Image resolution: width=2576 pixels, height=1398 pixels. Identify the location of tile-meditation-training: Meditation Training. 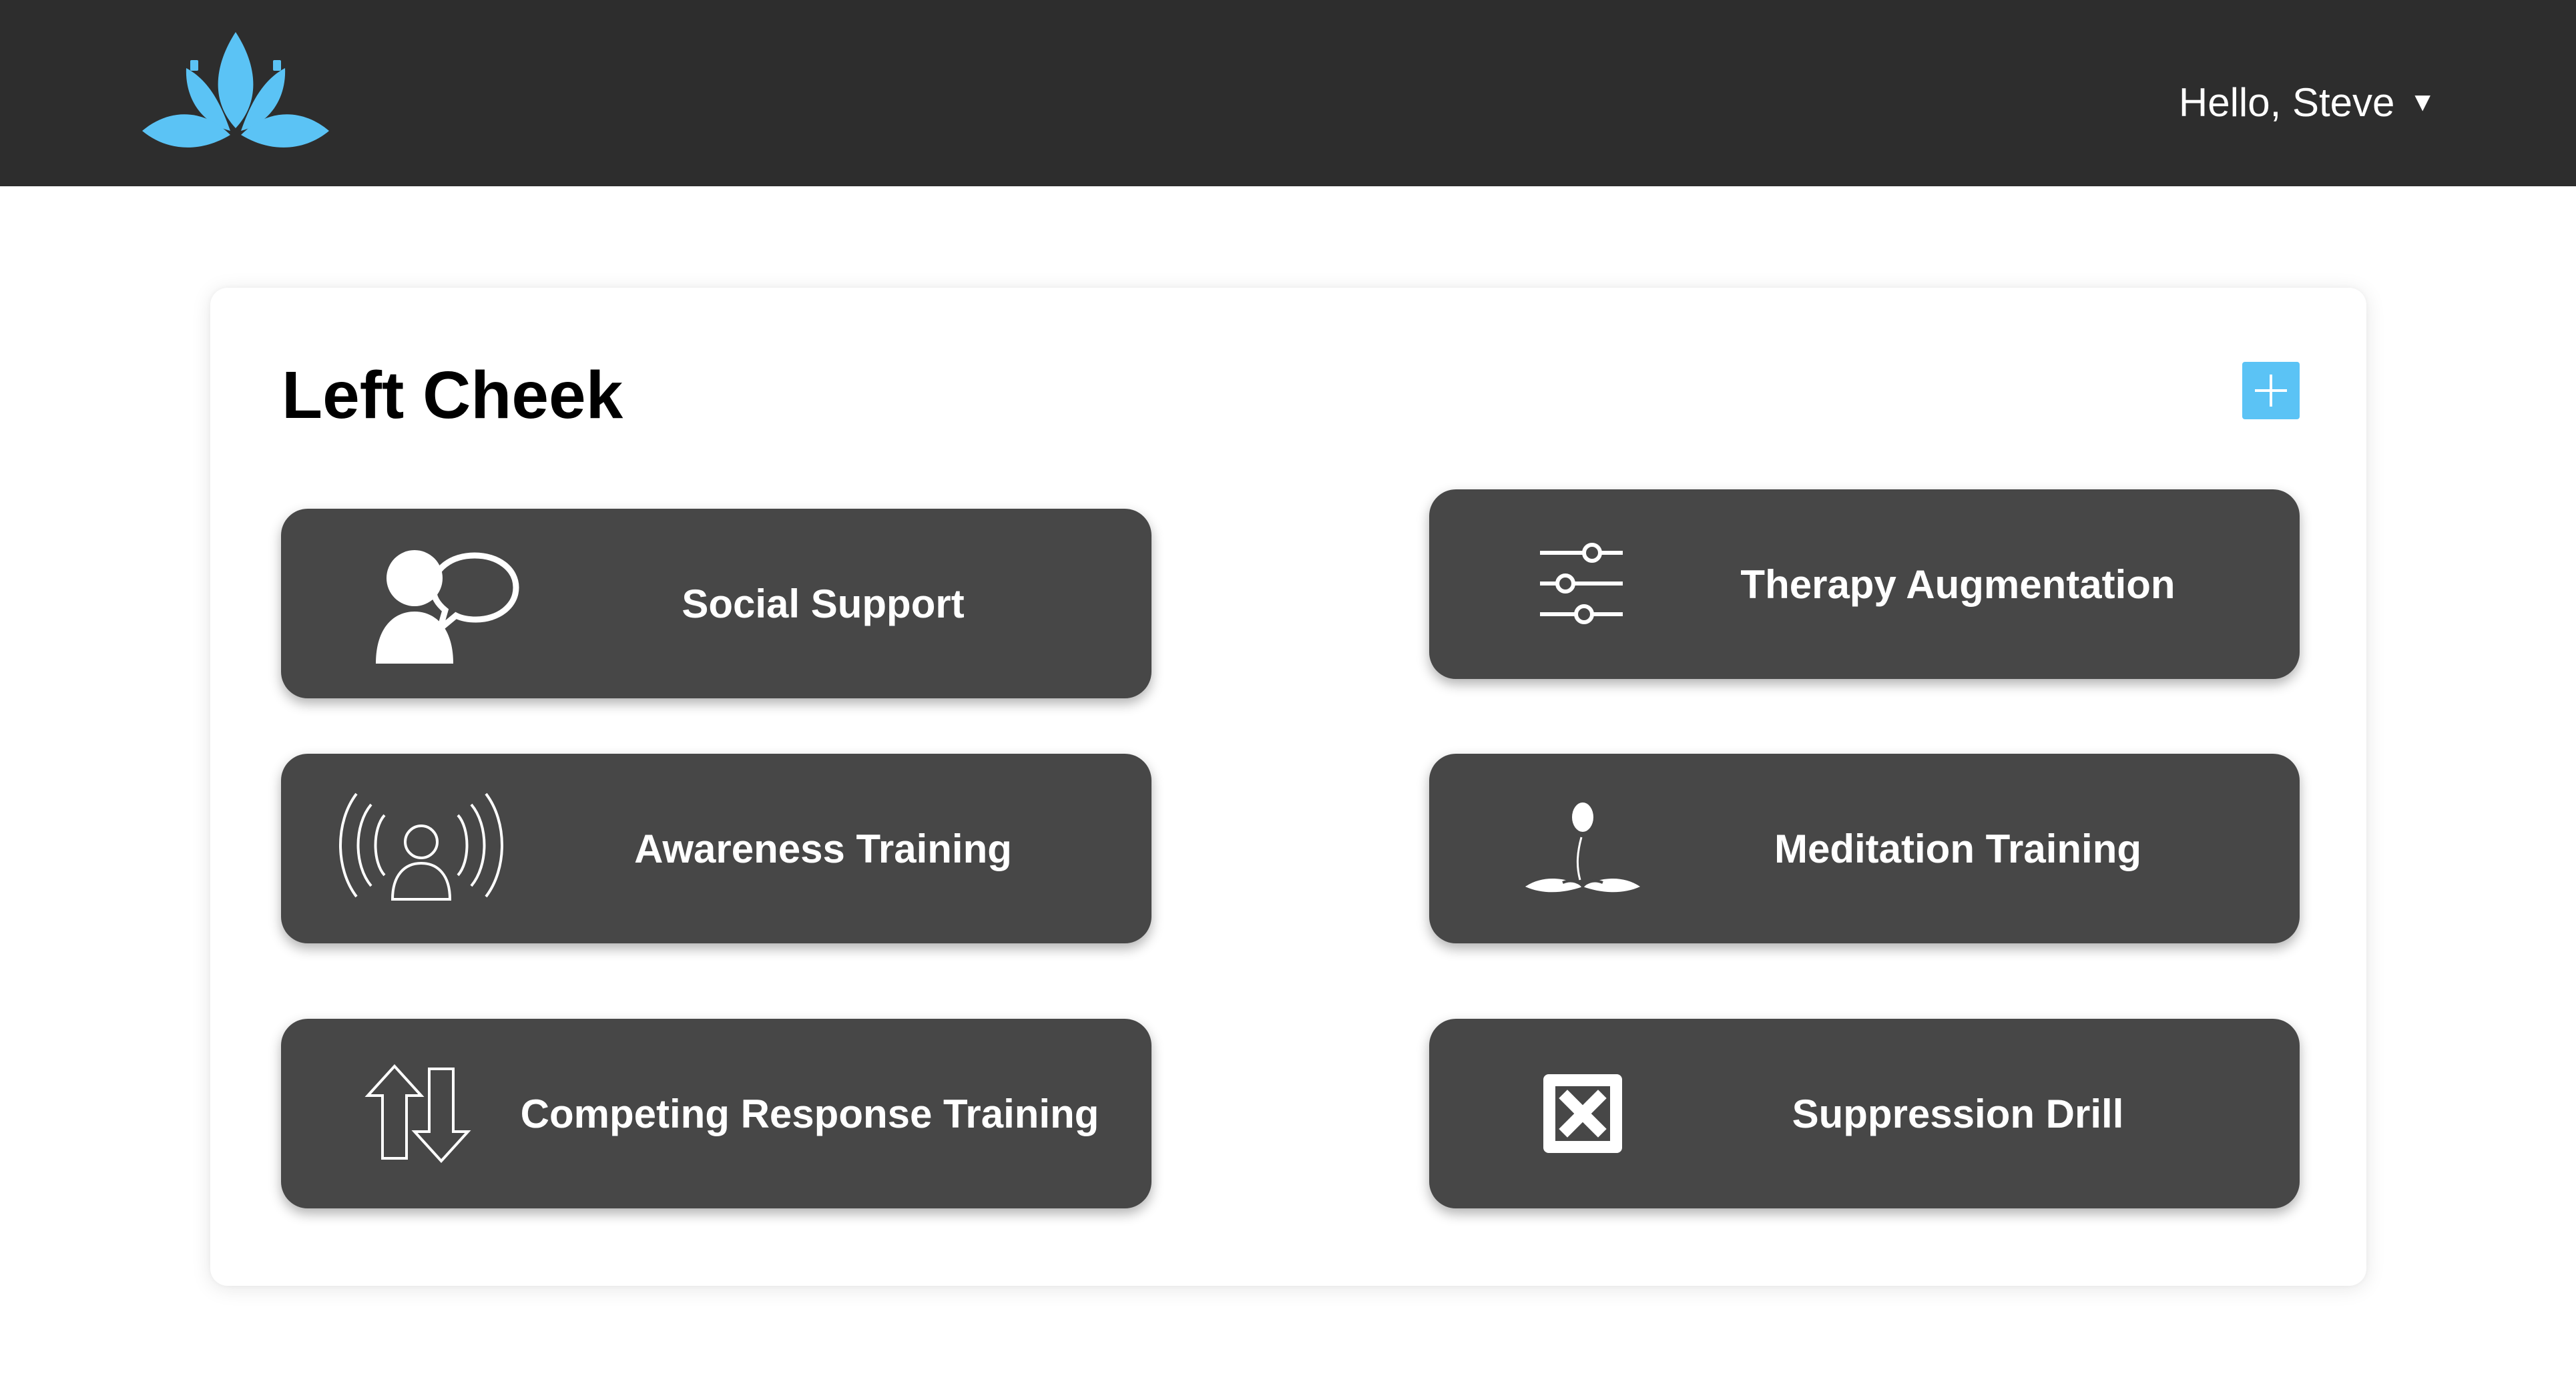
(1864, 848).